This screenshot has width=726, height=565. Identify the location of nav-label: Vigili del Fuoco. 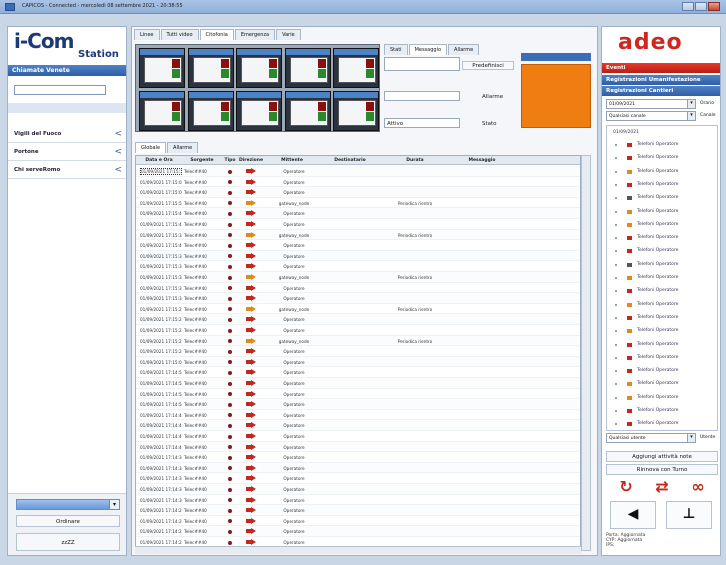
(38, 134).